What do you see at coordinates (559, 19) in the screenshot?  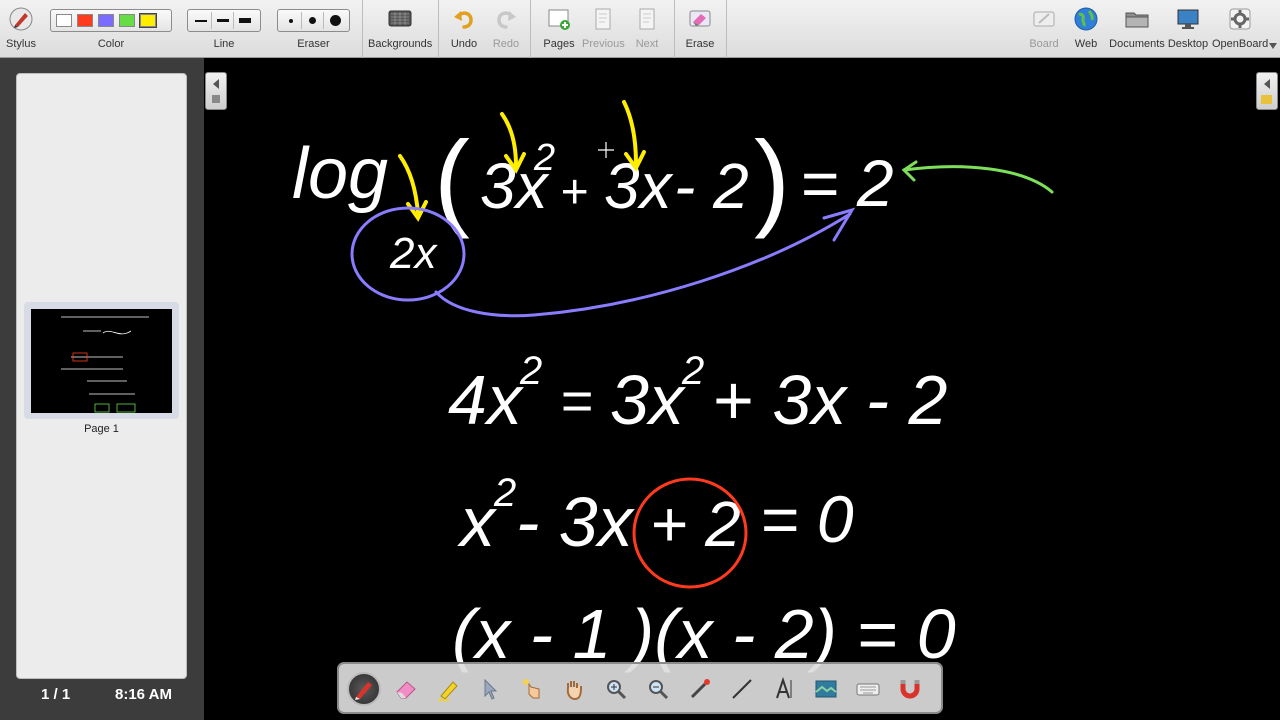 I see `add-page-icon` at bounding box center [559, 19].